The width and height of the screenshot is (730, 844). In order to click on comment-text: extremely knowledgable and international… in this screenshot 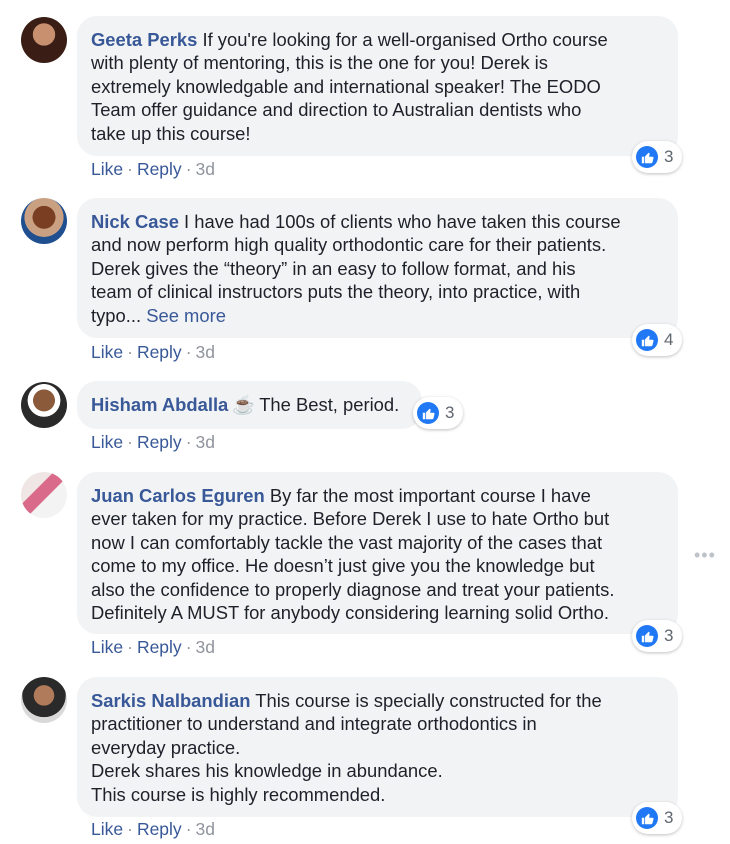, I will do `click(346, 86)`.